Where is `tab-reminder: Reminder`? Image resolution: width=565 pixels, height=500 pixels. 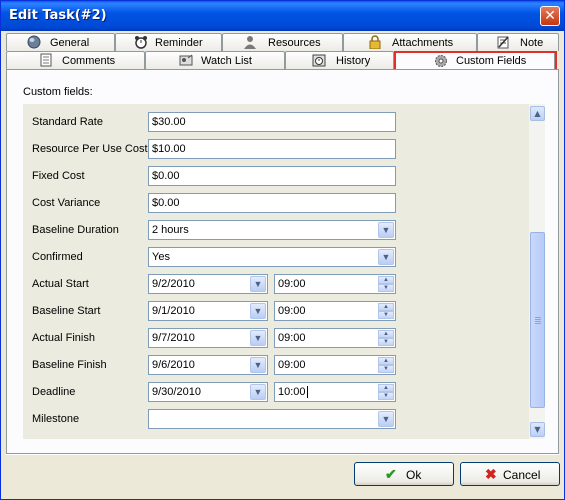 tab-reminder: Reminder is located at coordinates (168, 42).